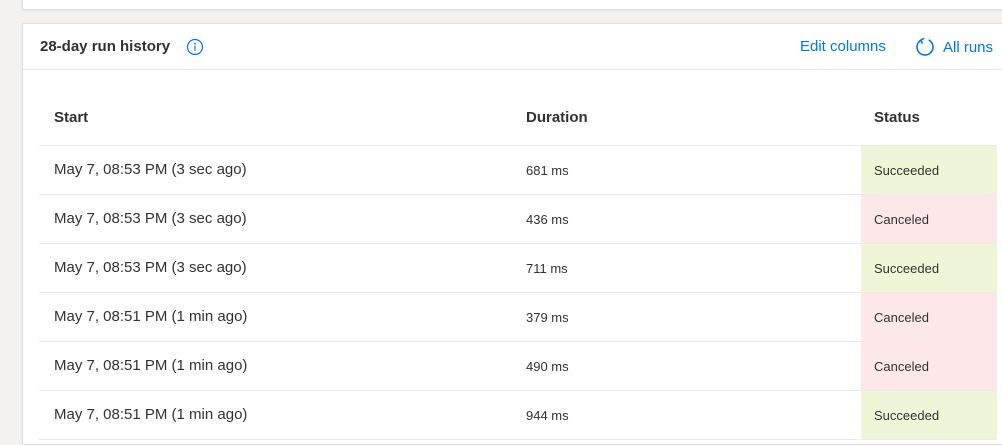  What do you see at coordinates (512, 5) in the screenshot?
I see `previous-card` at bounding box center [512, 5].